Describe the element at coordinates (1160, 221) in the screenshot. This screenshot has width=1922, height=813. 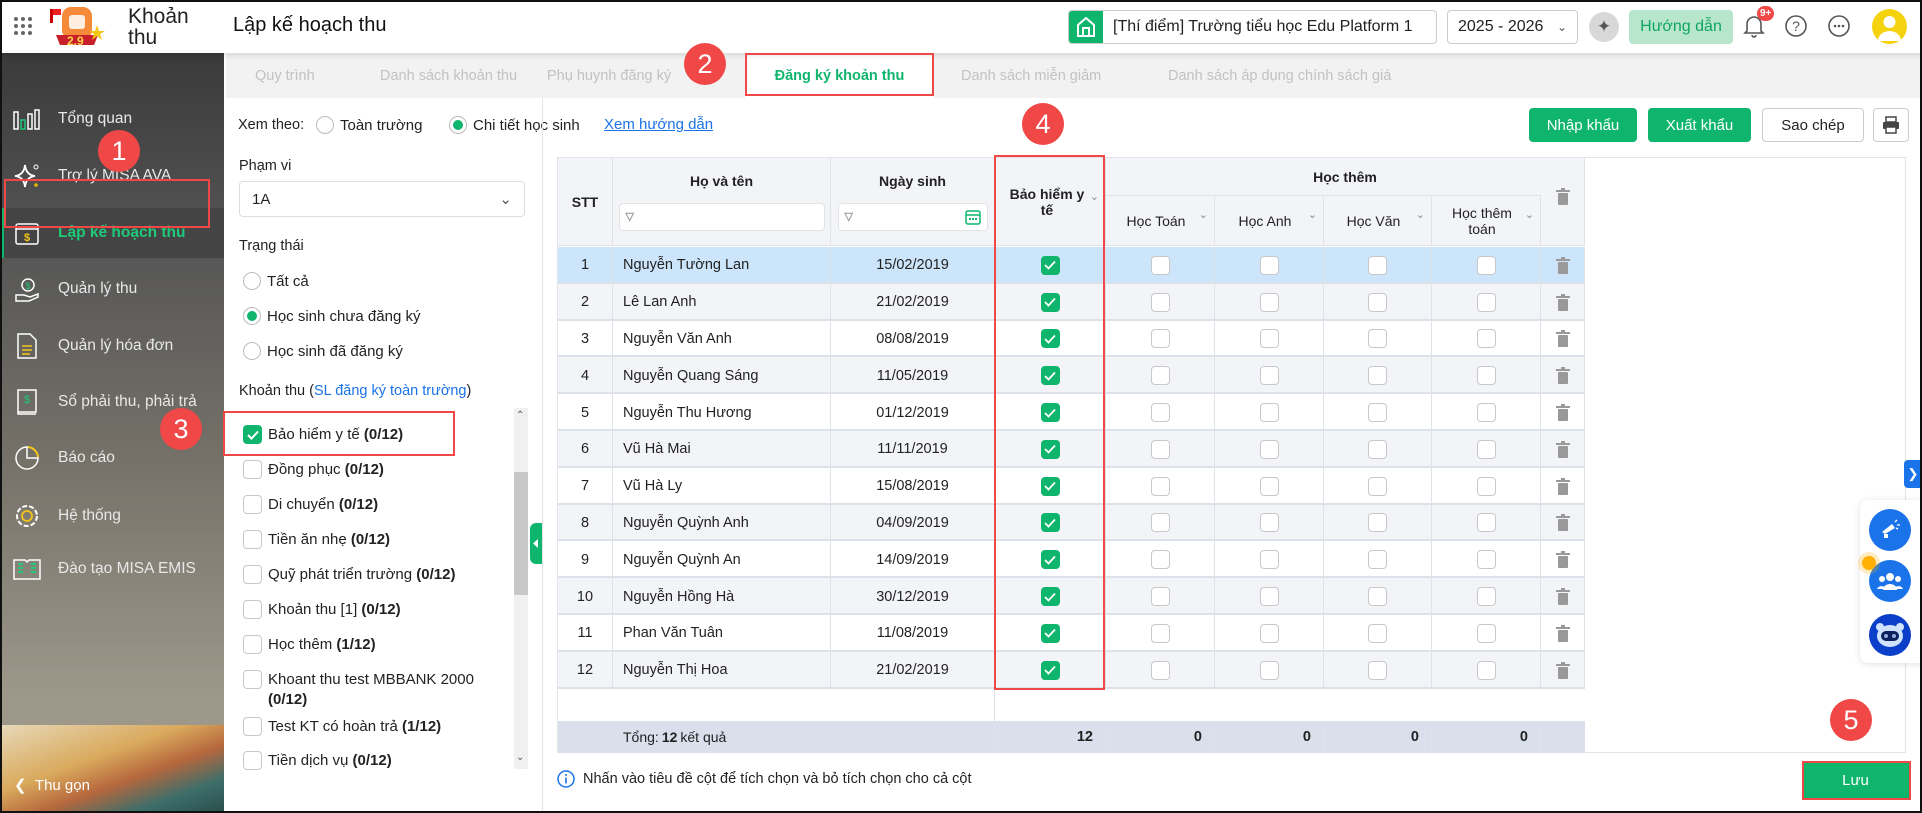
I see `header-sub-0: Học Toán ⌄` at that location.